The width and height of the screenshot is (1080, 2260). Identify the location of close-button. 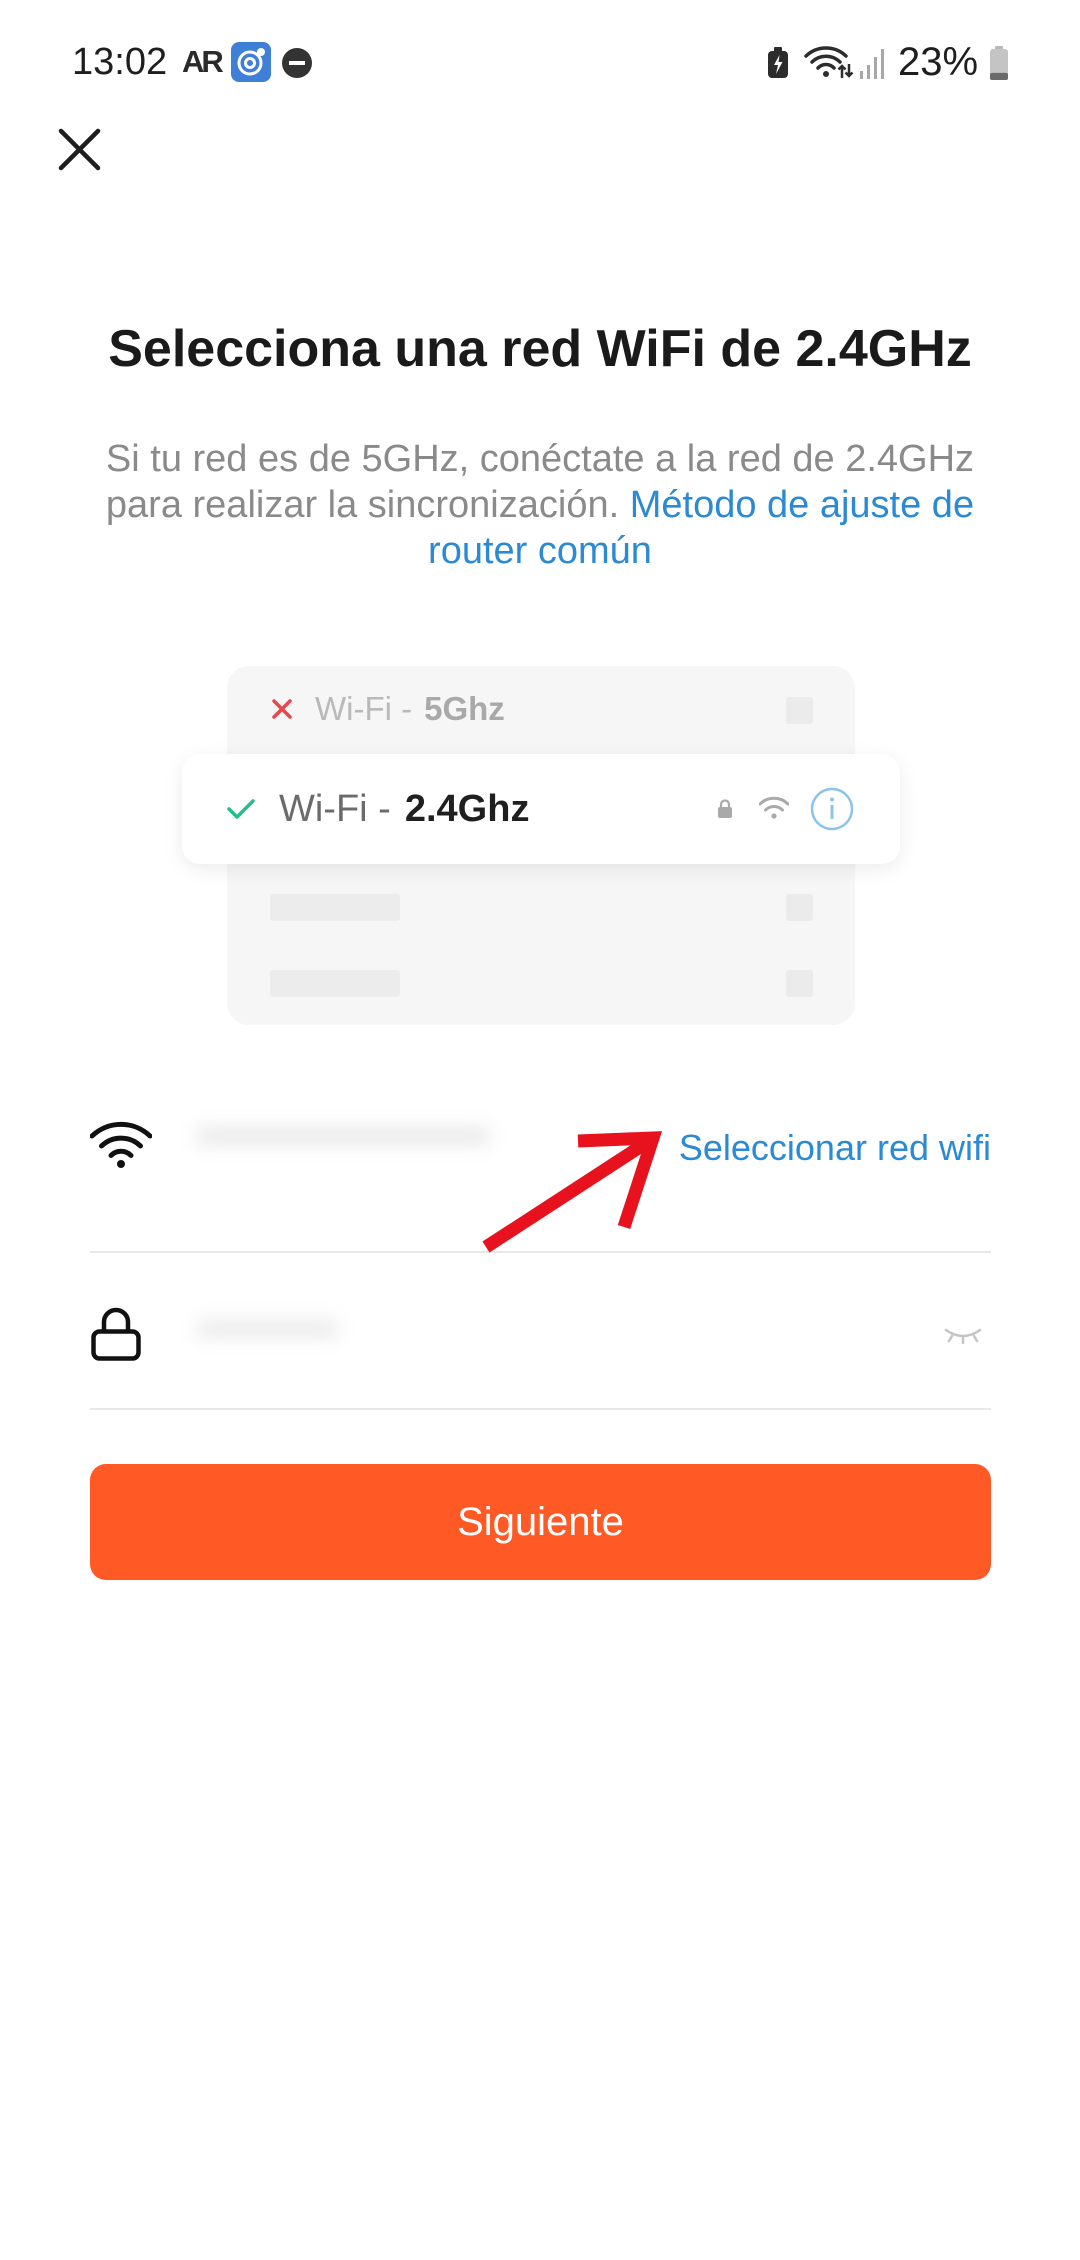
(79, 149).